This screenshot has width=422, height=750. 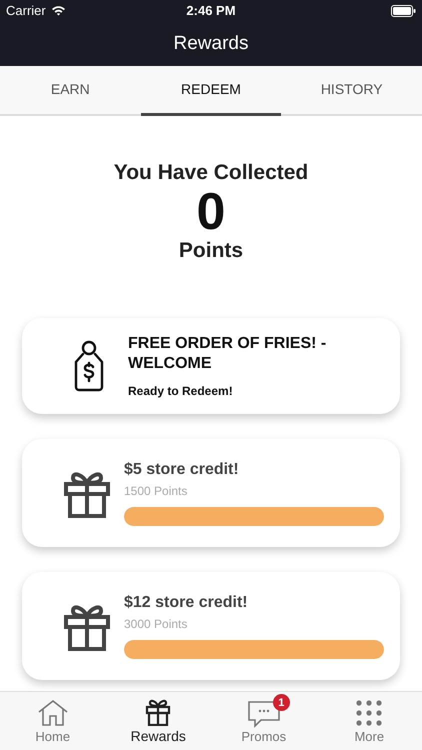 I want to click on tab-bar-item: Rewards, so click(x=158, y=721).